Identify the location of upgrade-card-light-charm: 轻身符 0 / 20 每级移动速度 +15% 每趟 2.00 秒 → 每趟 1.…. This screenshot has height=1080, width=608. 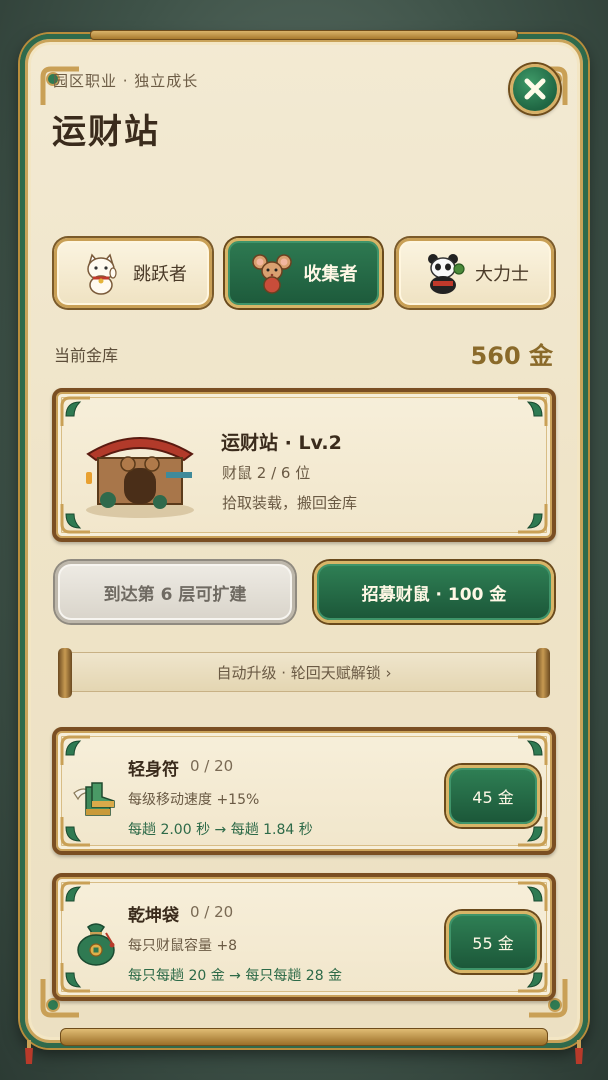
(304, 791).